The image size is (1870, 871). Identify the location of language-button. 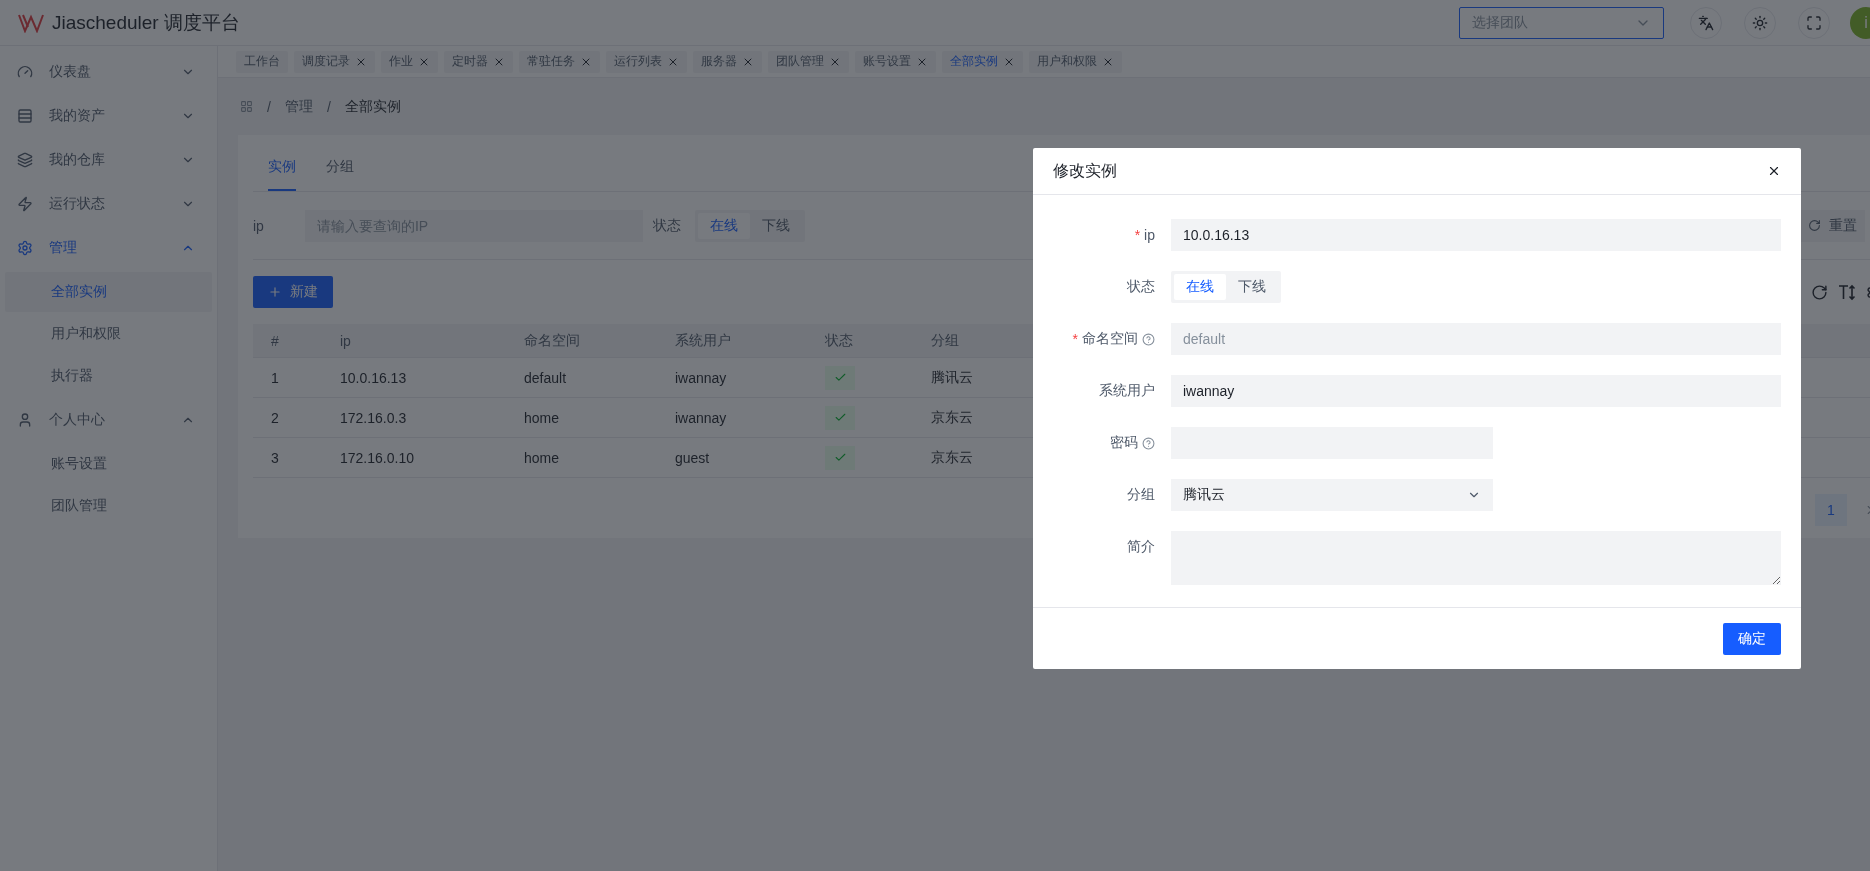
(1706, 22).